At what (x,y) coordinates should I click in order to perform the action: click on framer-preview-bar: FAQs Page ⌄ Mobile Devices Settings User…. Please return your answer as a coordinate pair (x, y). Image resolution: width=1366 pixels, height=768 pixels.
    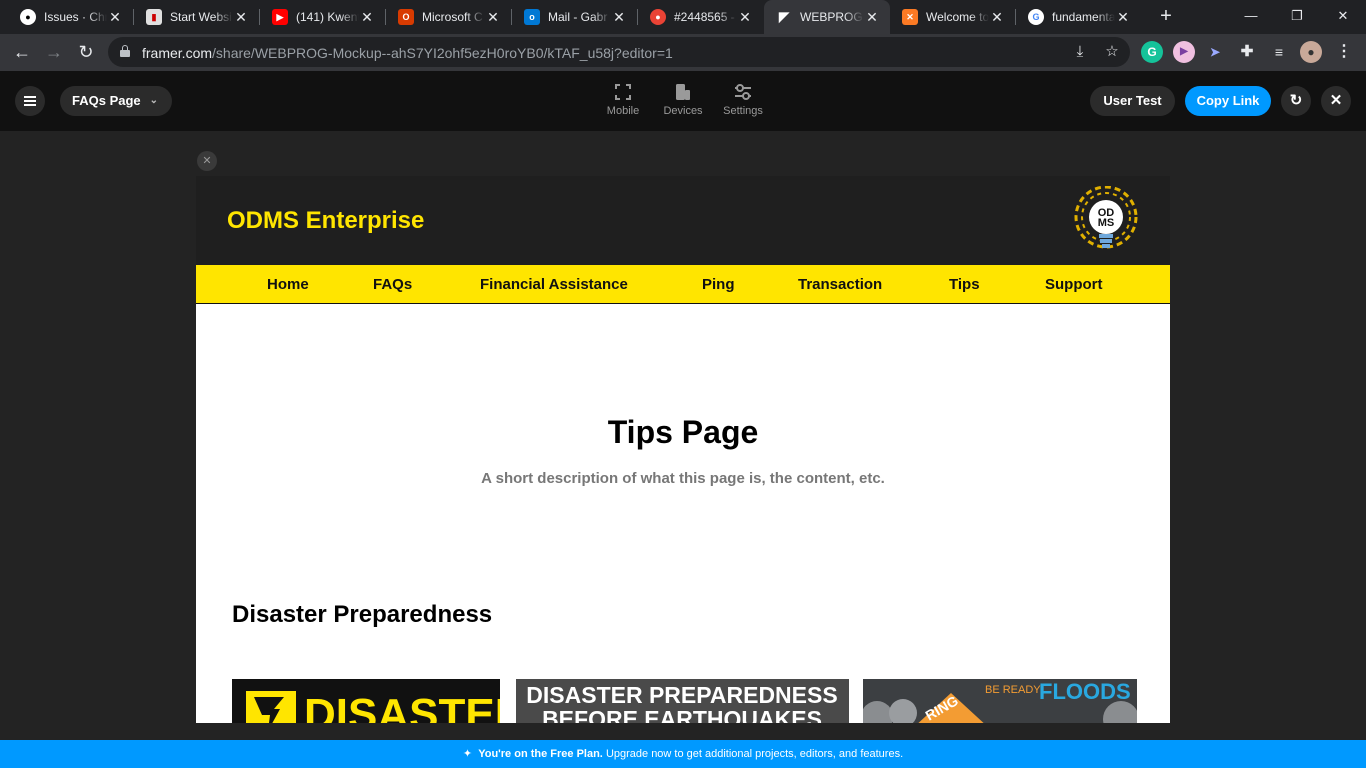
    Looking at the image, I should click on (683, 101).